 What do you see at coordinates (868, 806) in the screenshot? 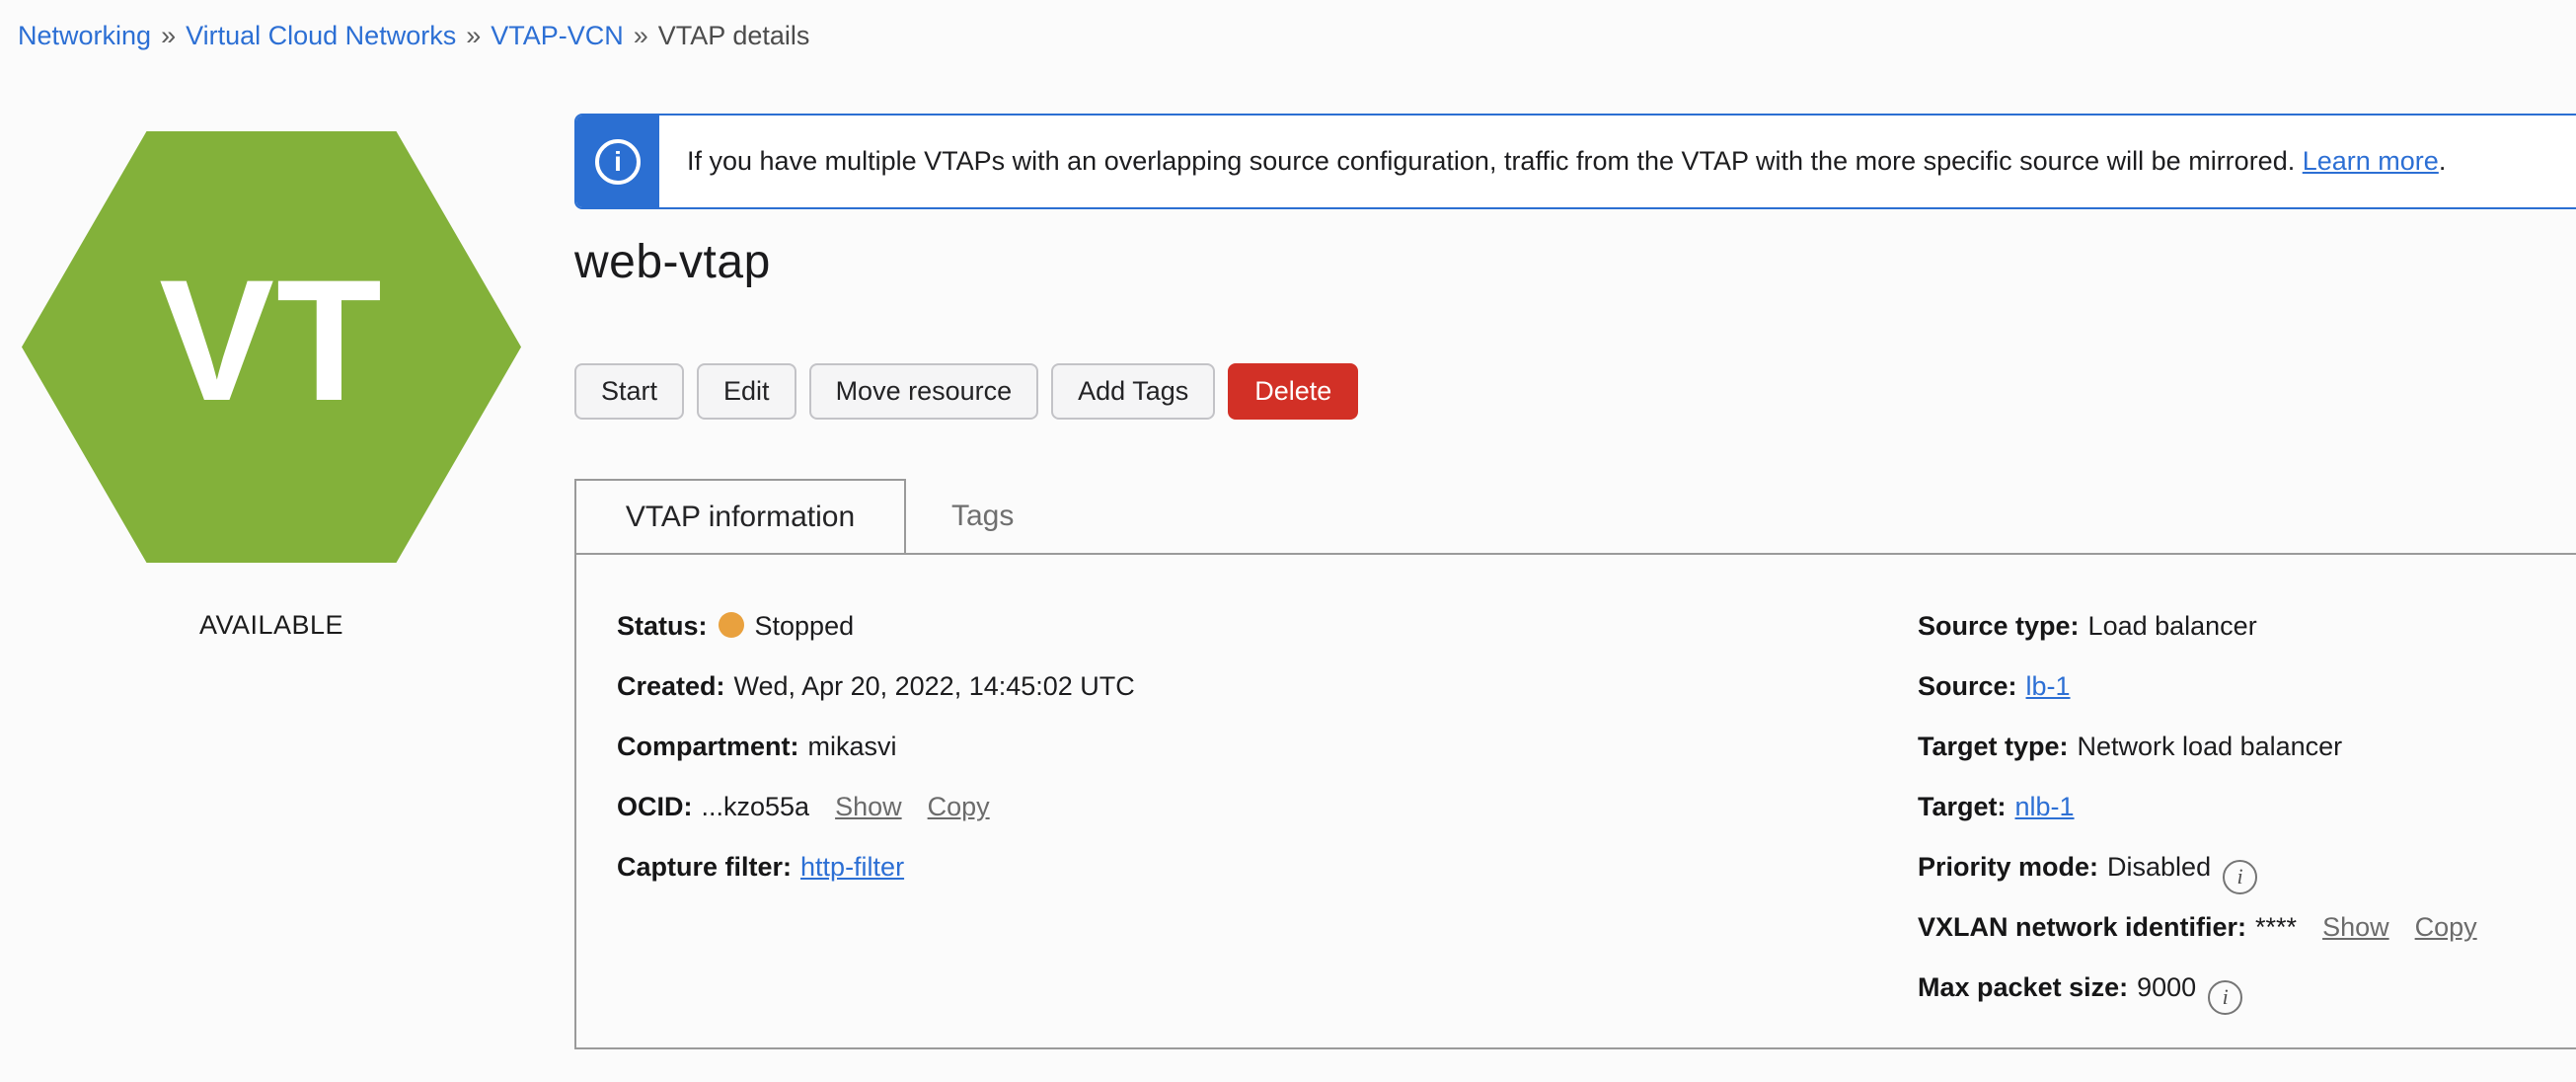
I see `ocid-show-link: Show` at bounding box center [868, 806].